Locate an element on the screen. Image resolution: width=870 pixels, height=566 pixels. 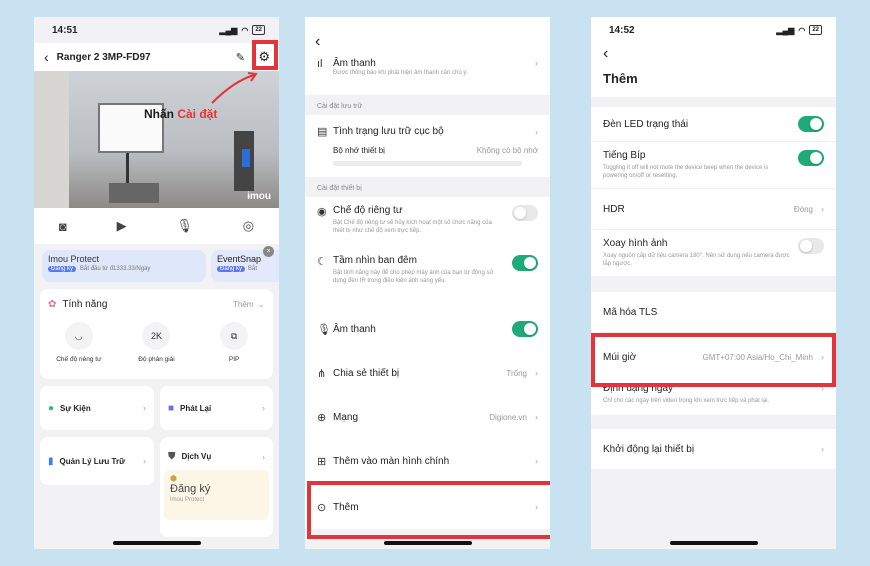
signal-icon: ▂▄▆ is located at coordinates (785, 30).